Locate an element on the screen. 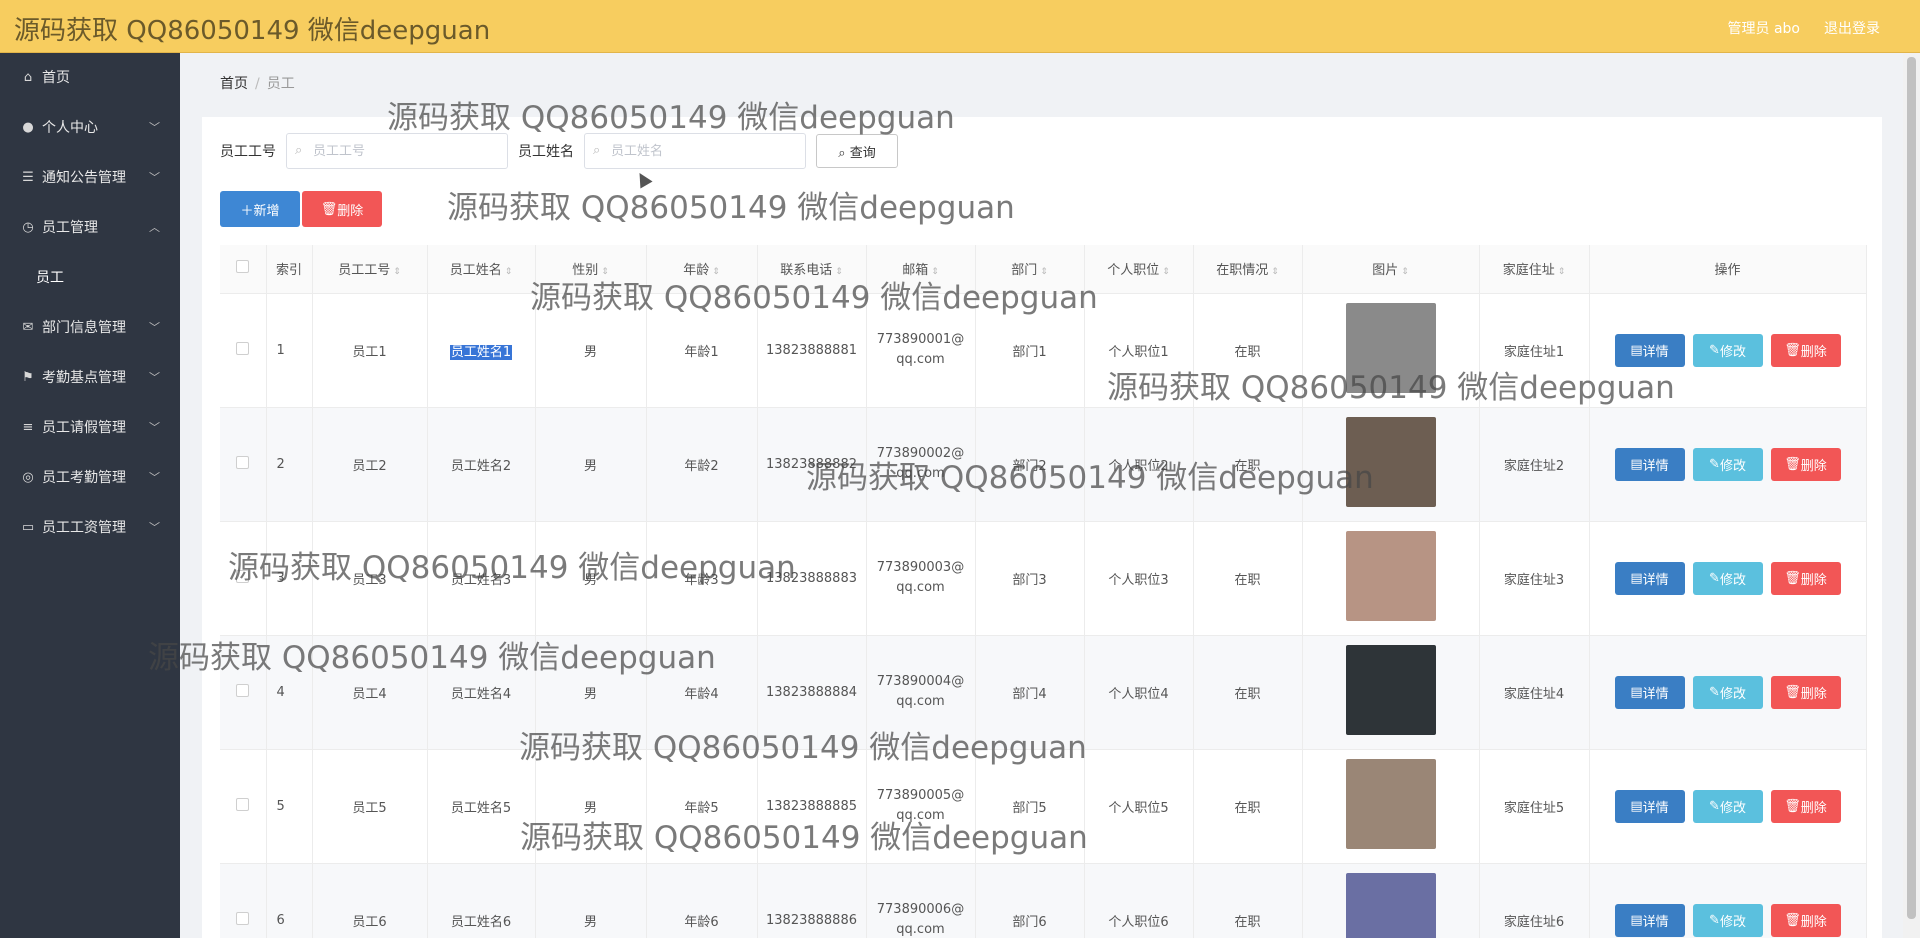  vertical-scrollbar is located at coordinates (1911, 495).